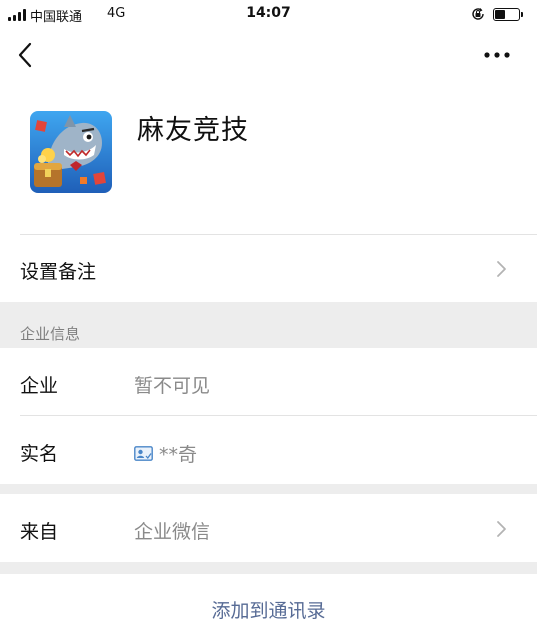  Describe the element at coordinates (172, 386) in the screenshot. I see `company-value: 暂不可见` at that location.